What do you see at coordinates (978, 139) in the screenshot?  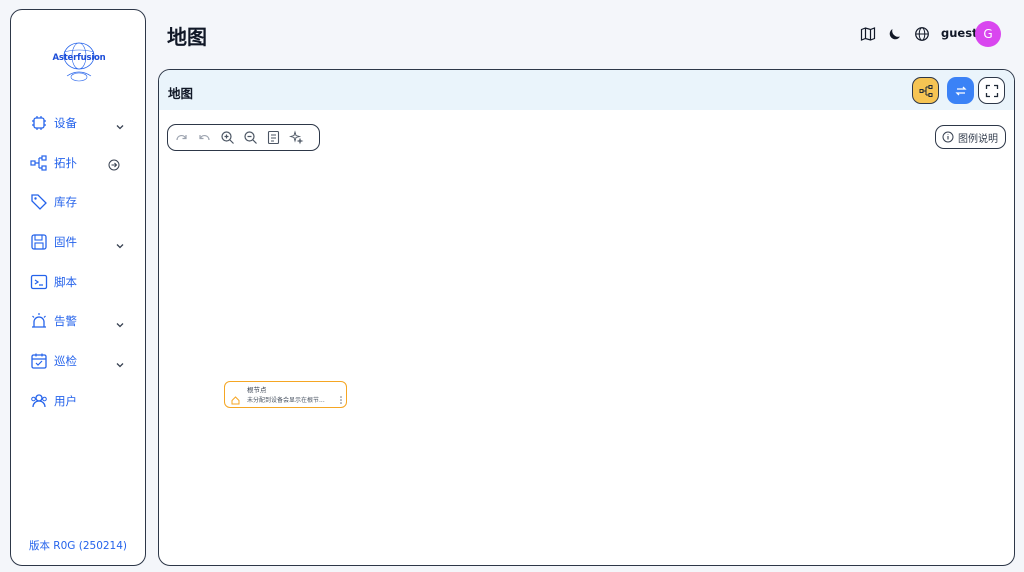 I see `legend-label: 图例说明` at bounding box center [978, 139].